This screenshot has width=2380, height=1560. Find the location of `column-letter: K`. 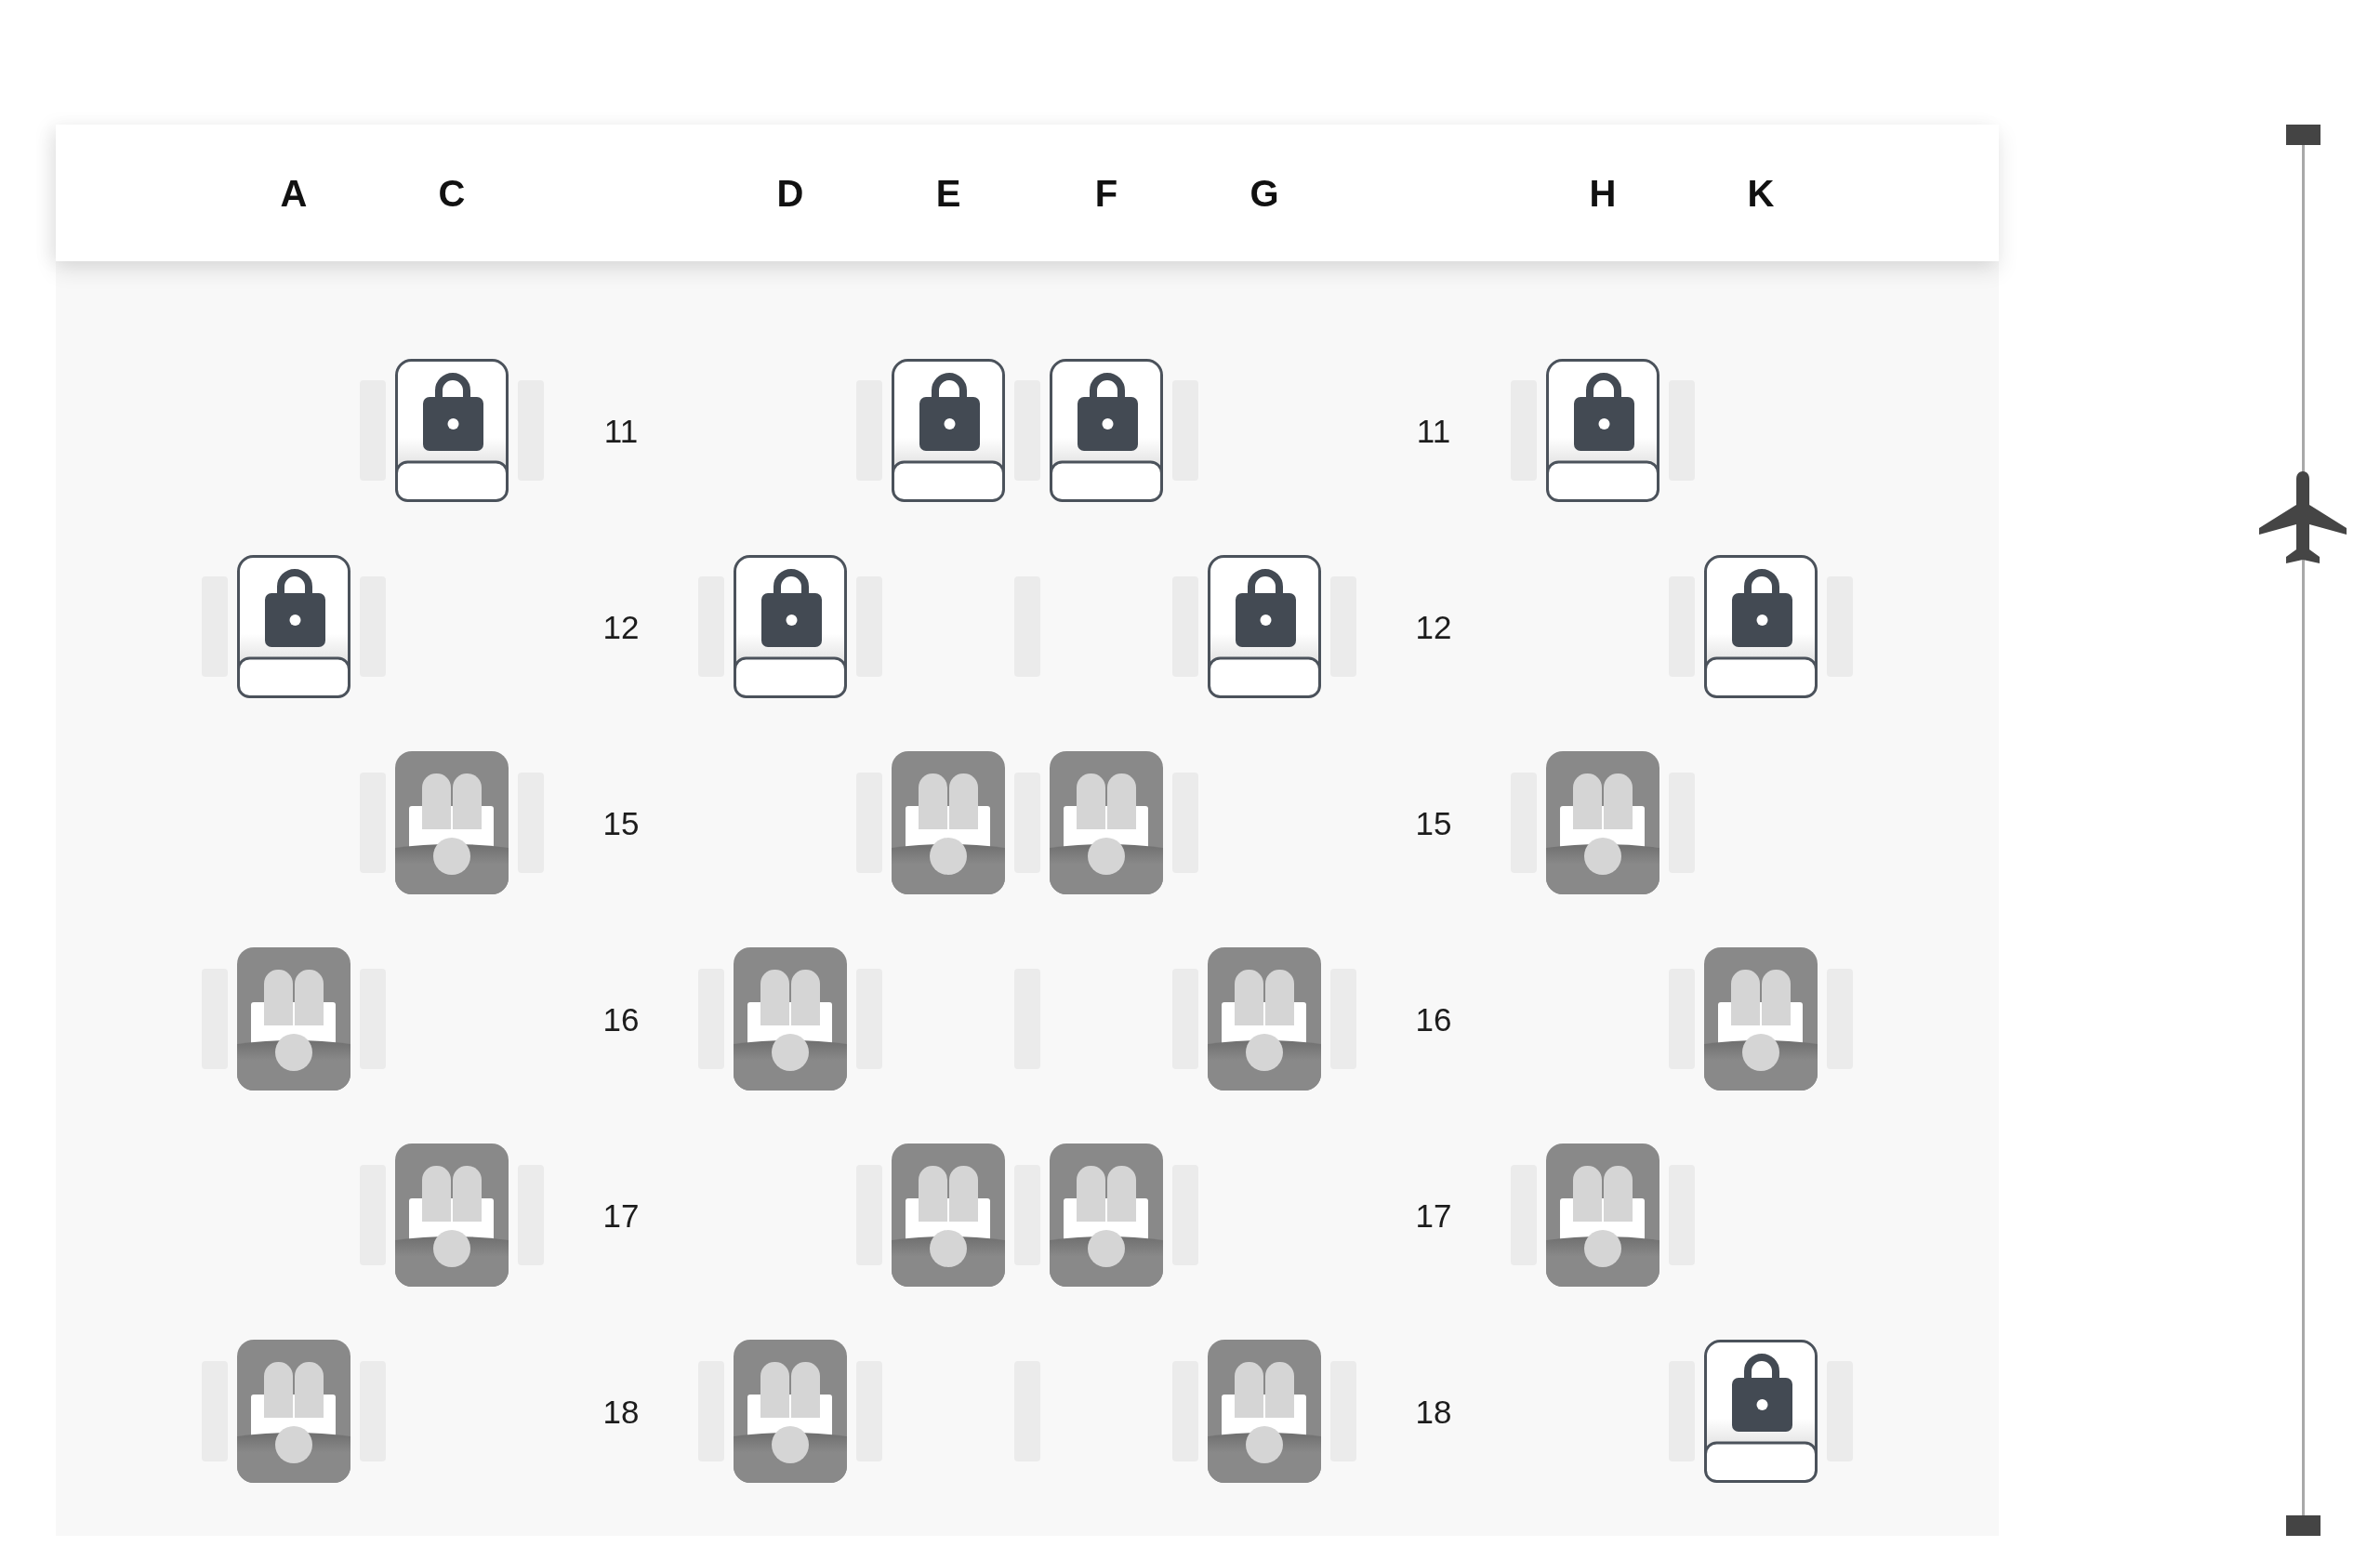

column-letter: K is located at coordinates (1761, 193).